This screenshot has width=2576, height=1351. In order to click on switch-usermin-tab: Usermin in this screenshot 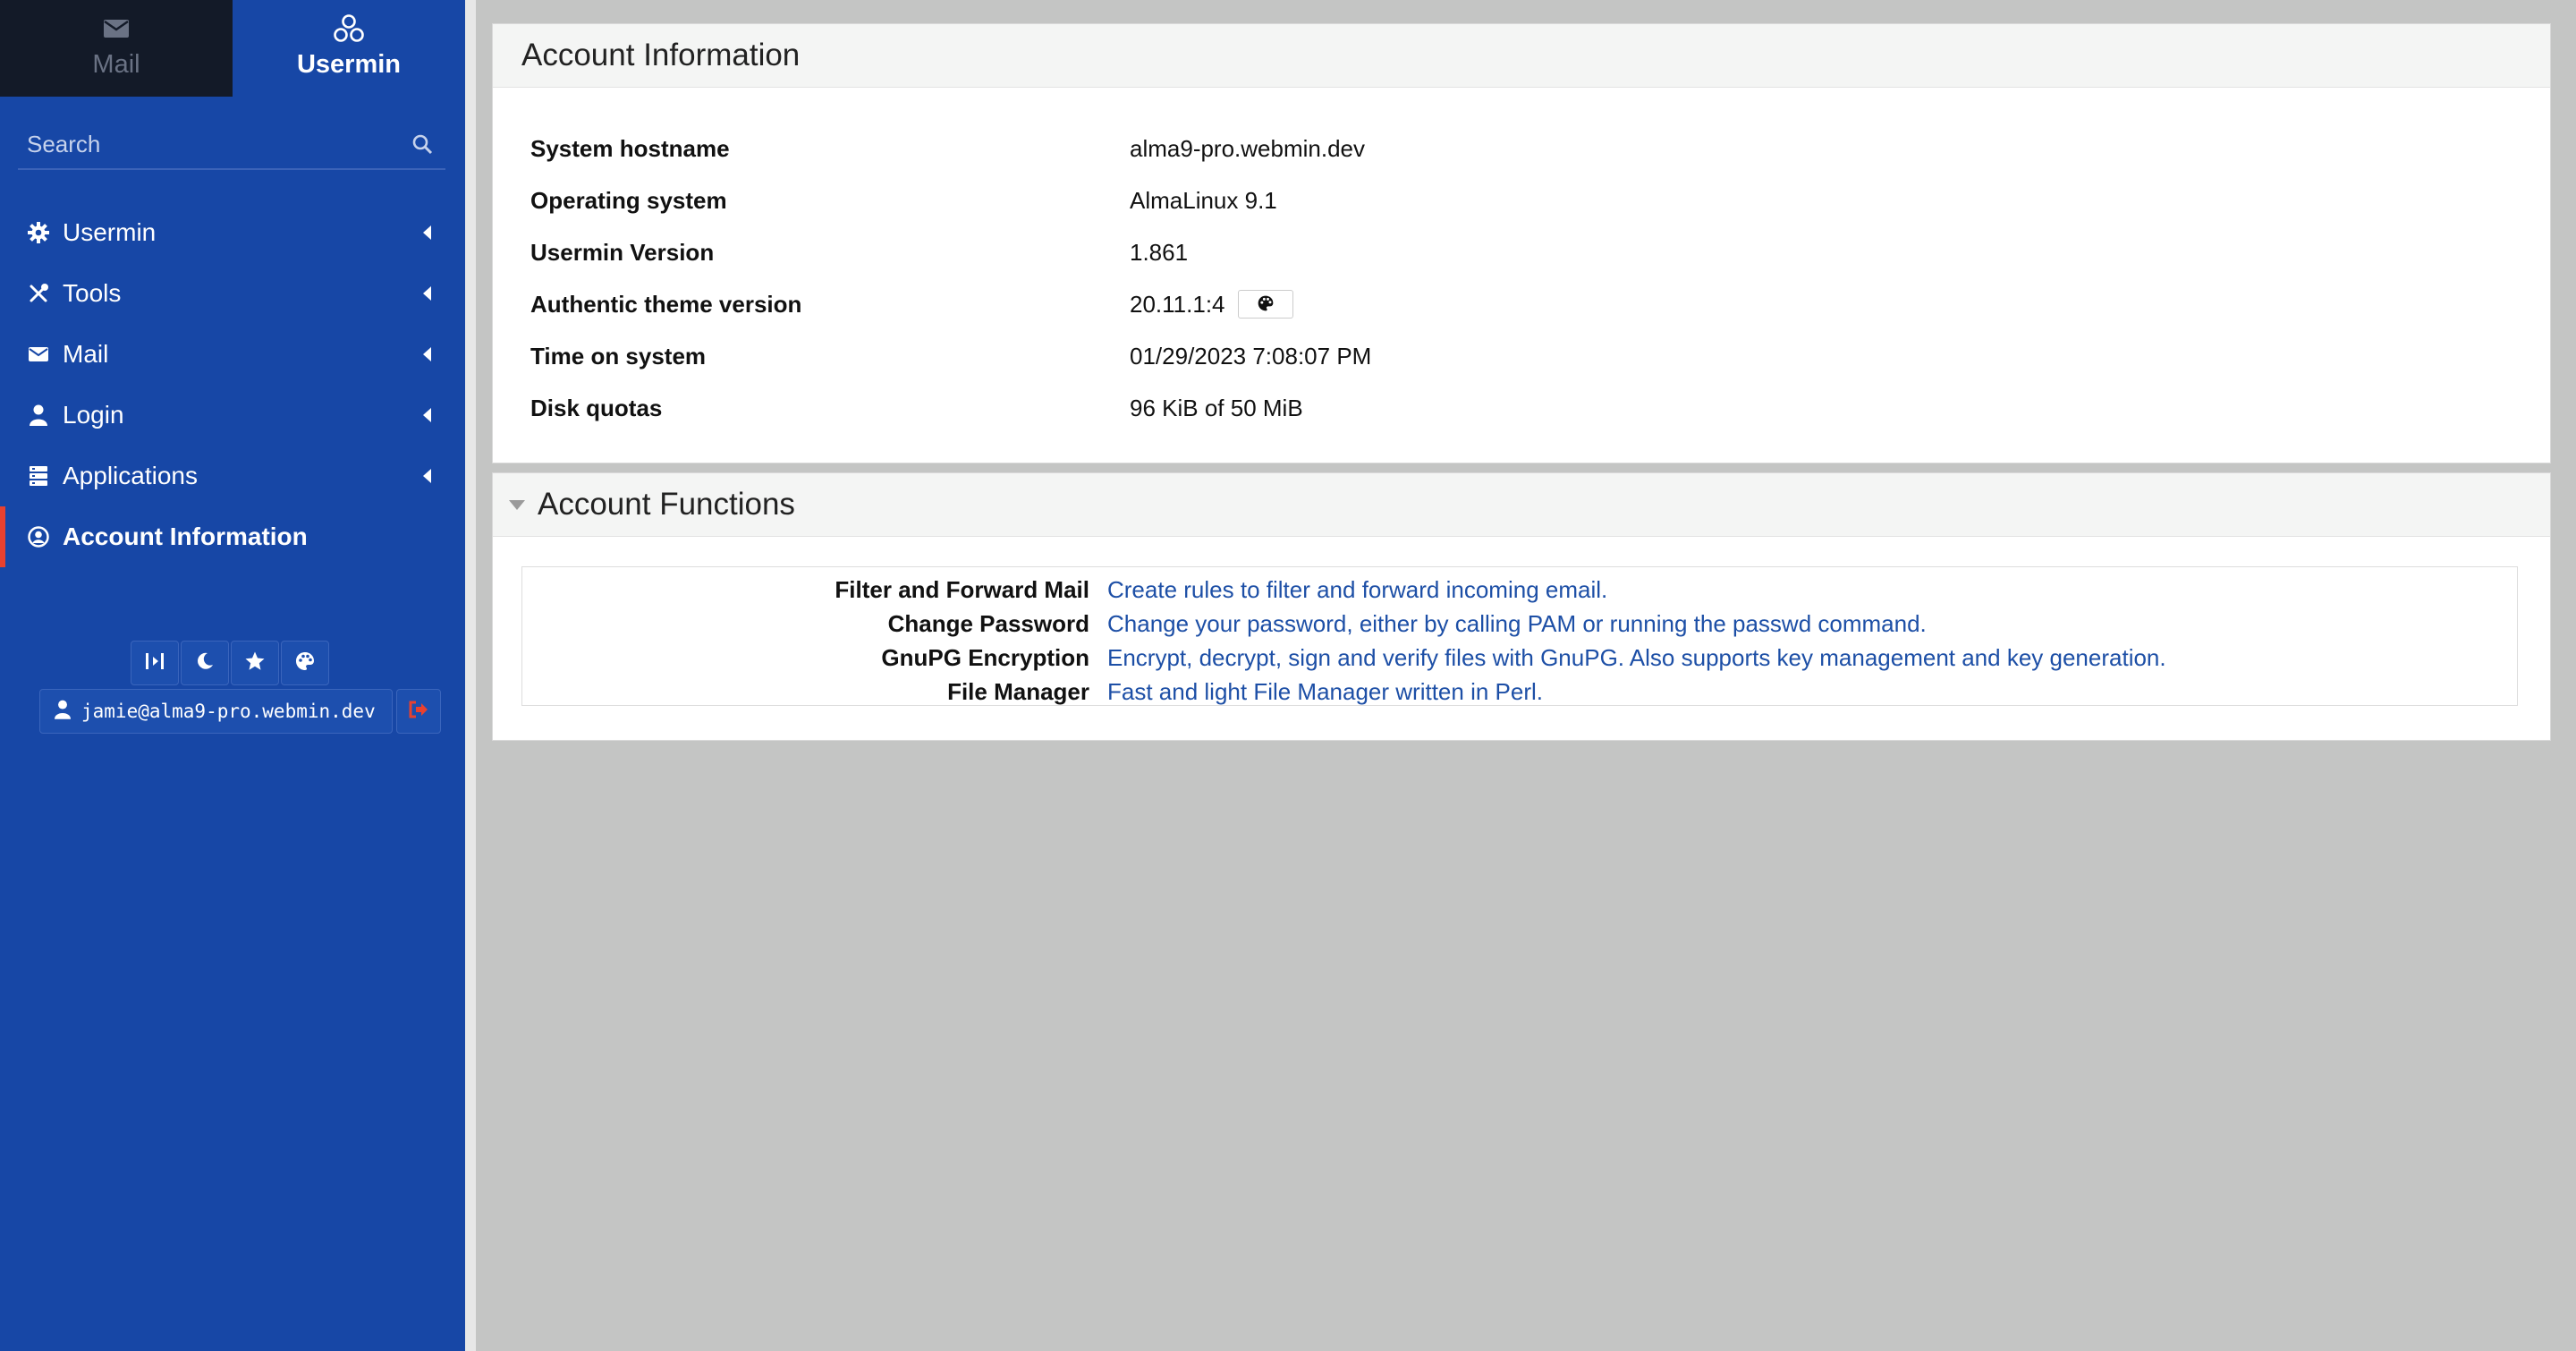, I will do `click(349, 49)`.